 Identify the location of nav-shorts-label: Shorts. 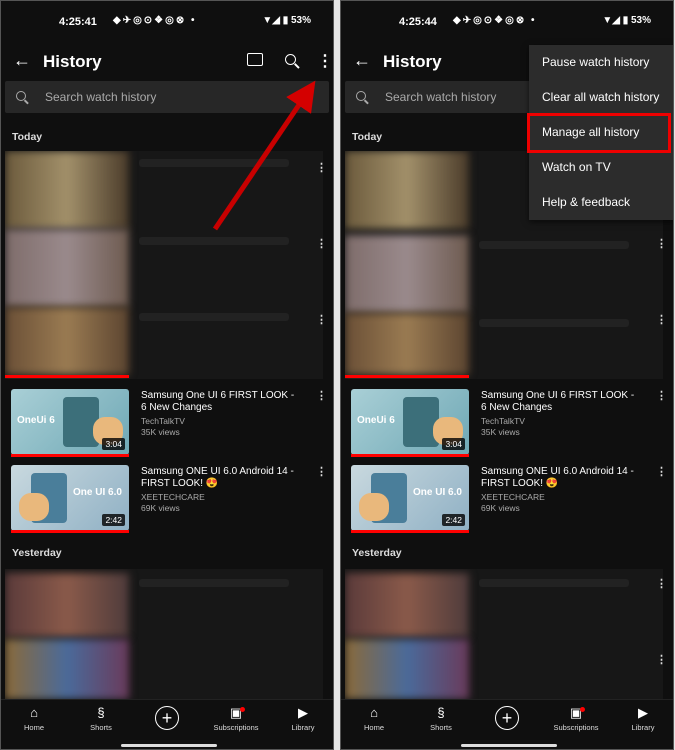
(441, 727).